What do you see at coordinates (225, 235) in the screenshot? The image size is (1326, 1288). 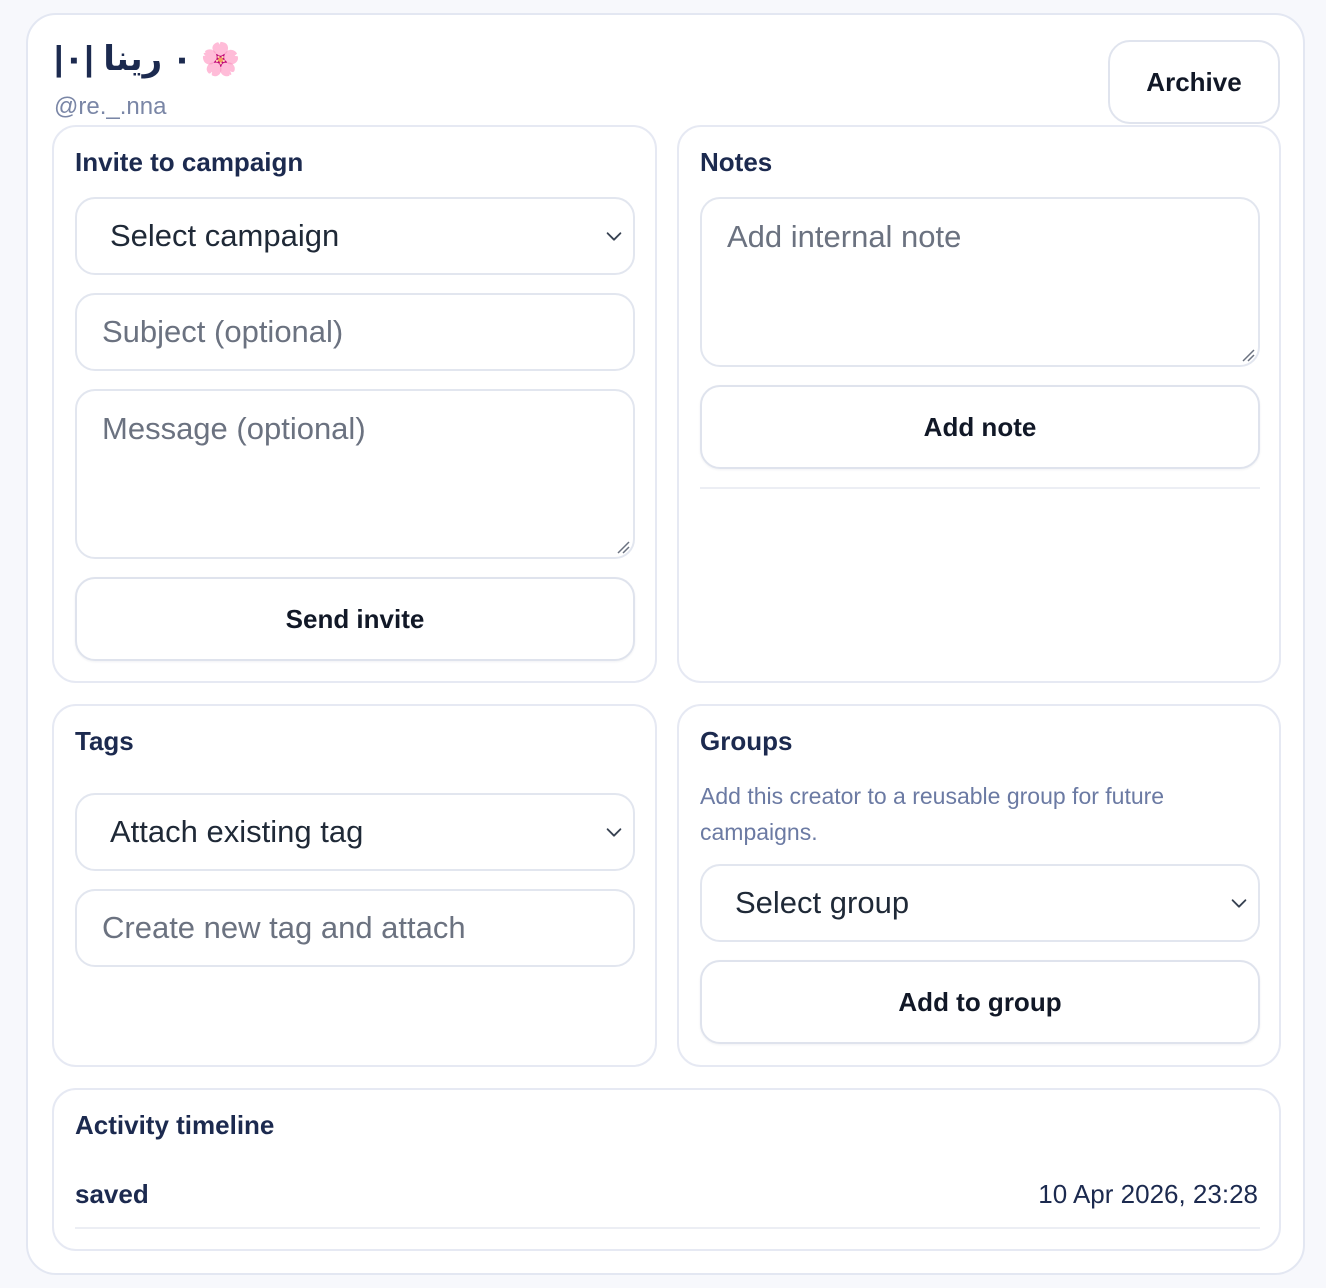 I see `campaign-select-value: Select campaign` at bounding box center [225, 235].